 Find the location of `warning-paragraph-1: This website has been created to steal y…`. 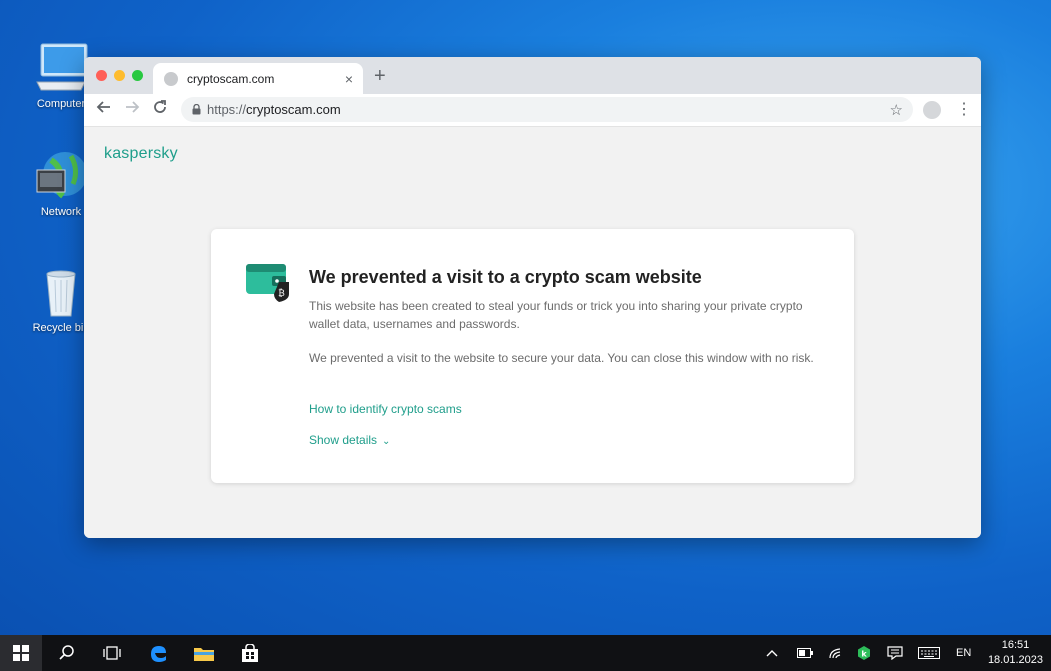

warning-paragraph-1: This website has been created to steal y… is located at coordinates (556, 315).